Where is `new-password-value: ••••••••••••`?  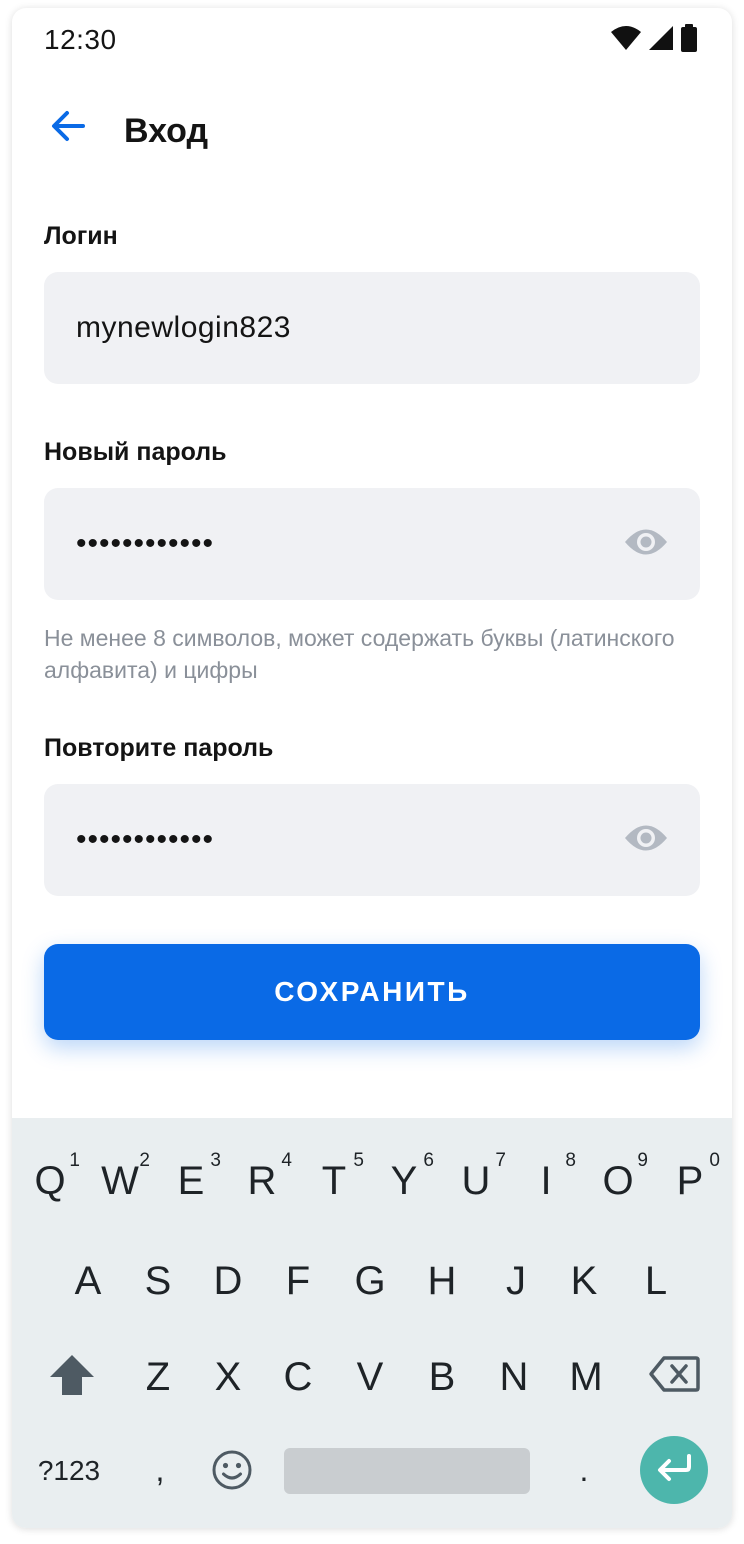 new-password-value: •••••••••••• is located at coordinates (145, 543).